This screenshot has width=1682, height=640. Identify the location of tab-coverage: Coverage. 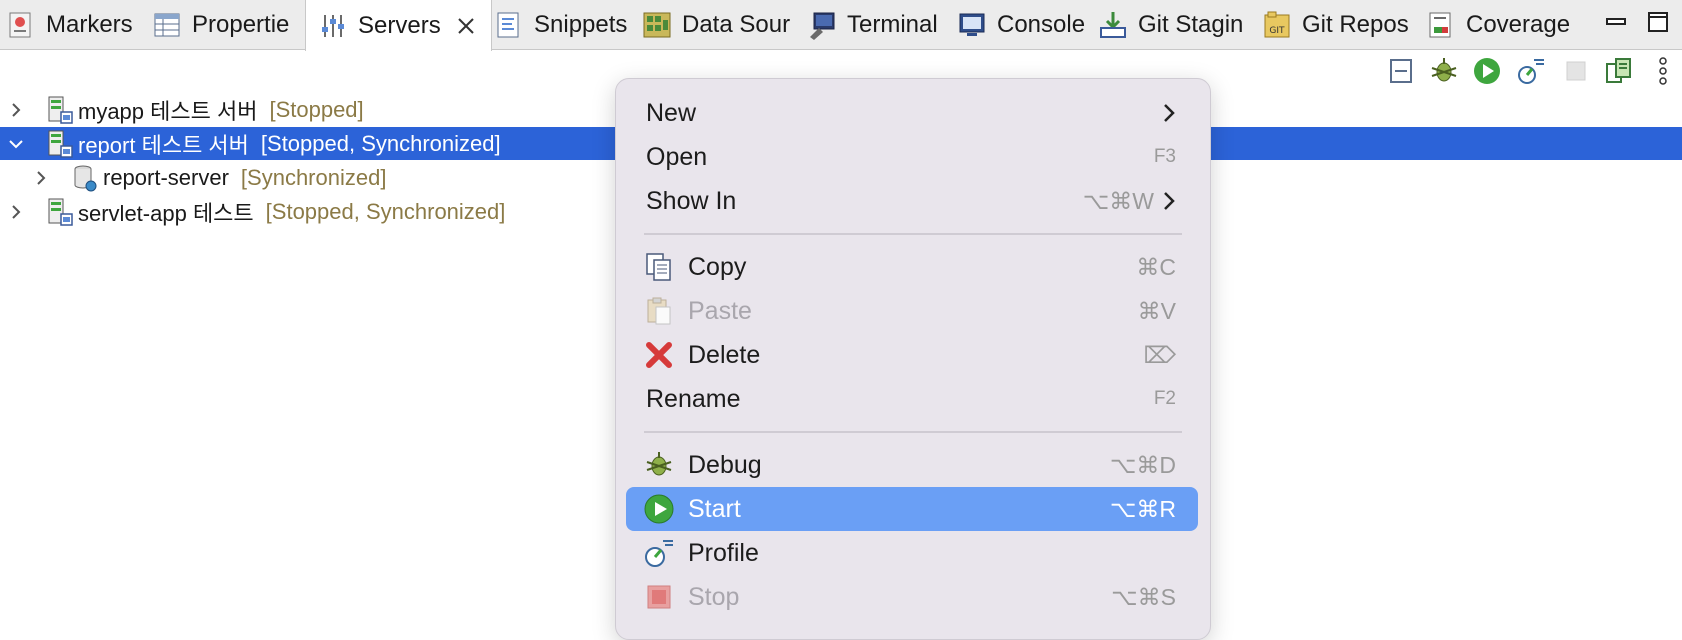
(1498, 25).